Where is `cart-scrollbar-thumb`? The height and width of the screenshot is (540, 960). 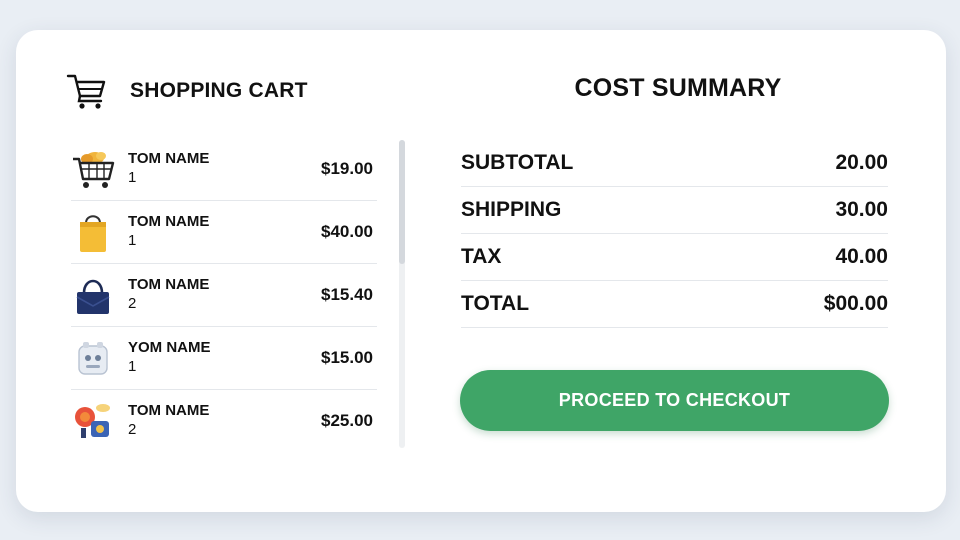
cart-scrollbar-thumb is located at coordinates (402, 202).